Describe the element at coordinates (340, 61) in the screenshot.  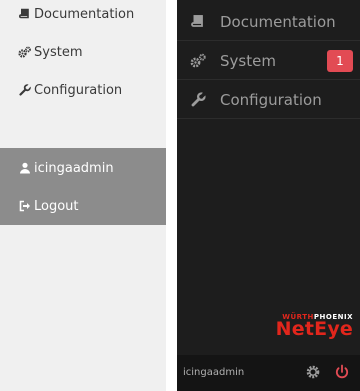
I see `system-alert-badge: 1` at that location.